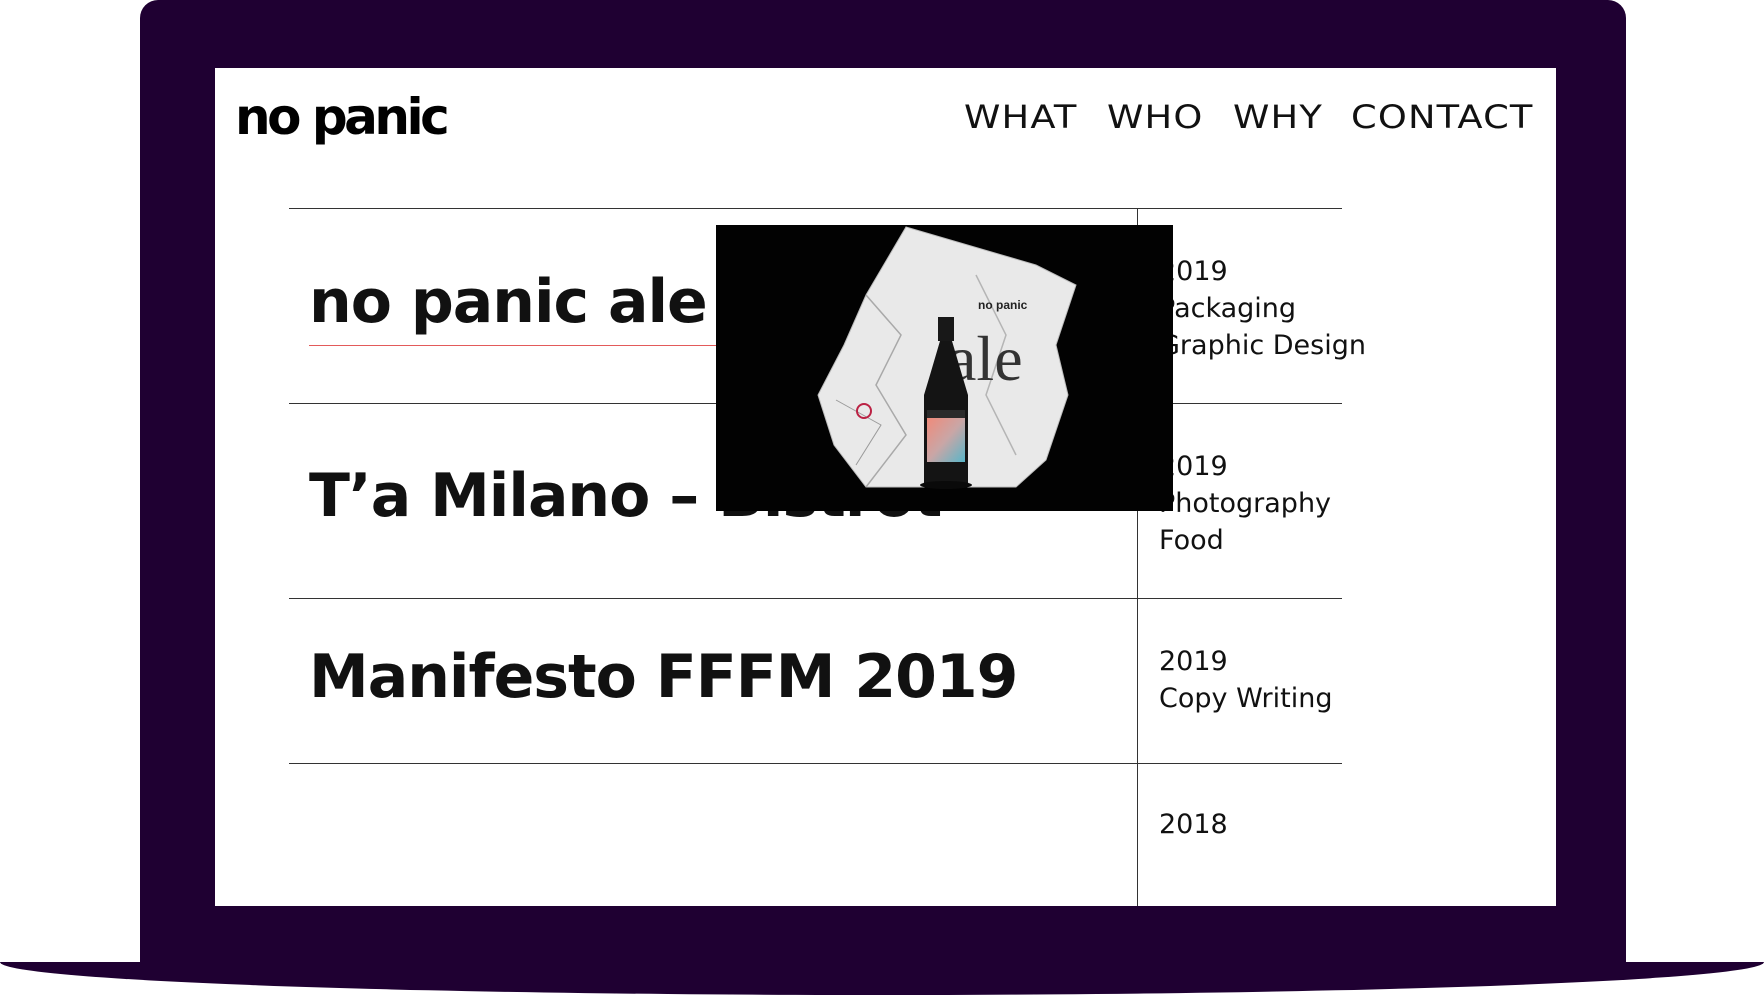  I want to click on project-meta: 2019 Packaging Graphic Design, so click(1262, 308).